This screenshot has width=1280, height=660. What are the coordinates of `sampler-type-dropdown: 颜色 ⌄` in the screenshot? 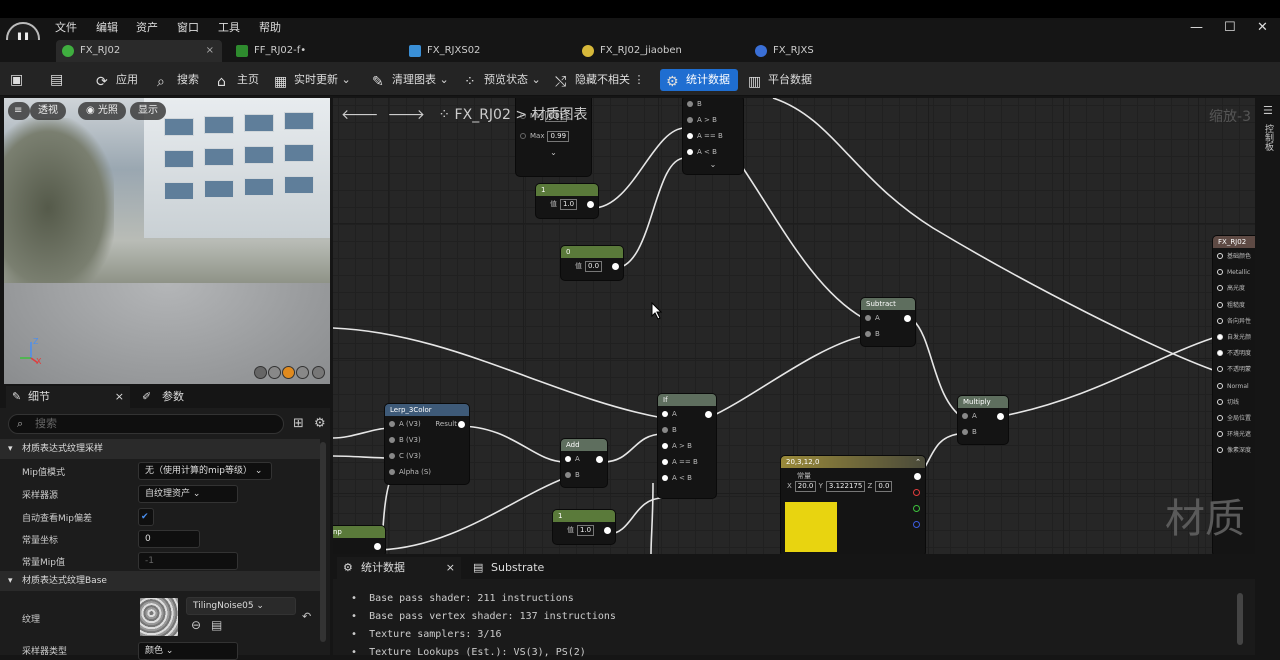 It's located at (188, 651).